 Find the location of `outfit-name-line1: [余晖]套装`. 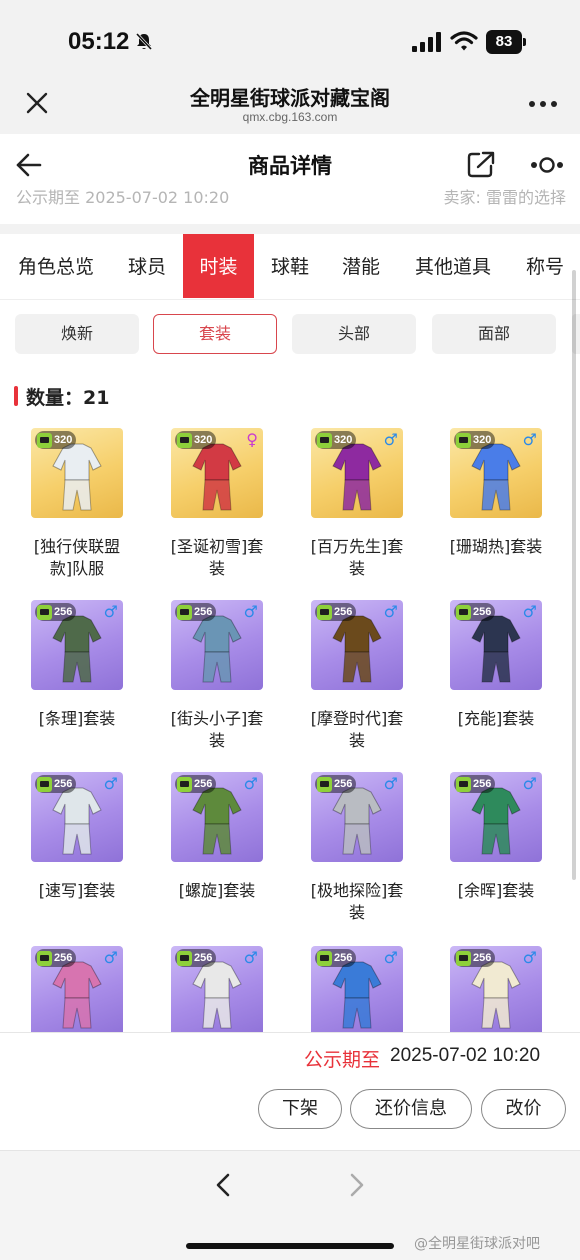

outfit-name-line1: [余晖]套装 is located at coordinates (496, 890).